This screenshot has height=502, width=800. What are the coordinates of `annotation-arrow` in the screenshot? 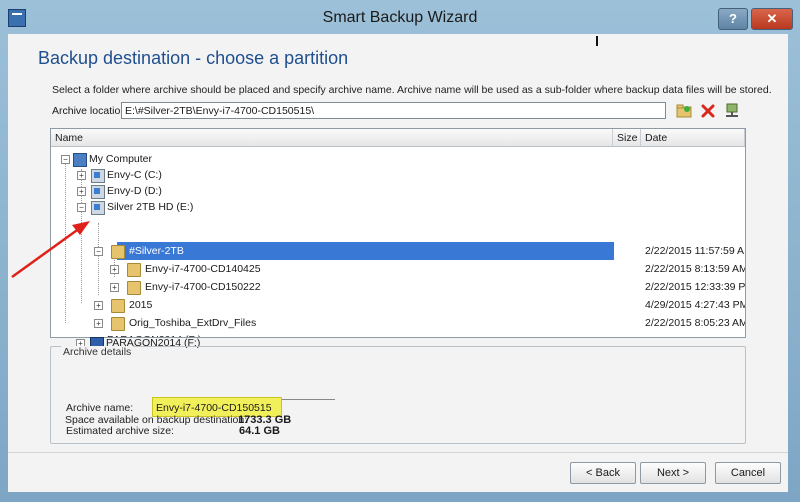 It's located at (50, 250).